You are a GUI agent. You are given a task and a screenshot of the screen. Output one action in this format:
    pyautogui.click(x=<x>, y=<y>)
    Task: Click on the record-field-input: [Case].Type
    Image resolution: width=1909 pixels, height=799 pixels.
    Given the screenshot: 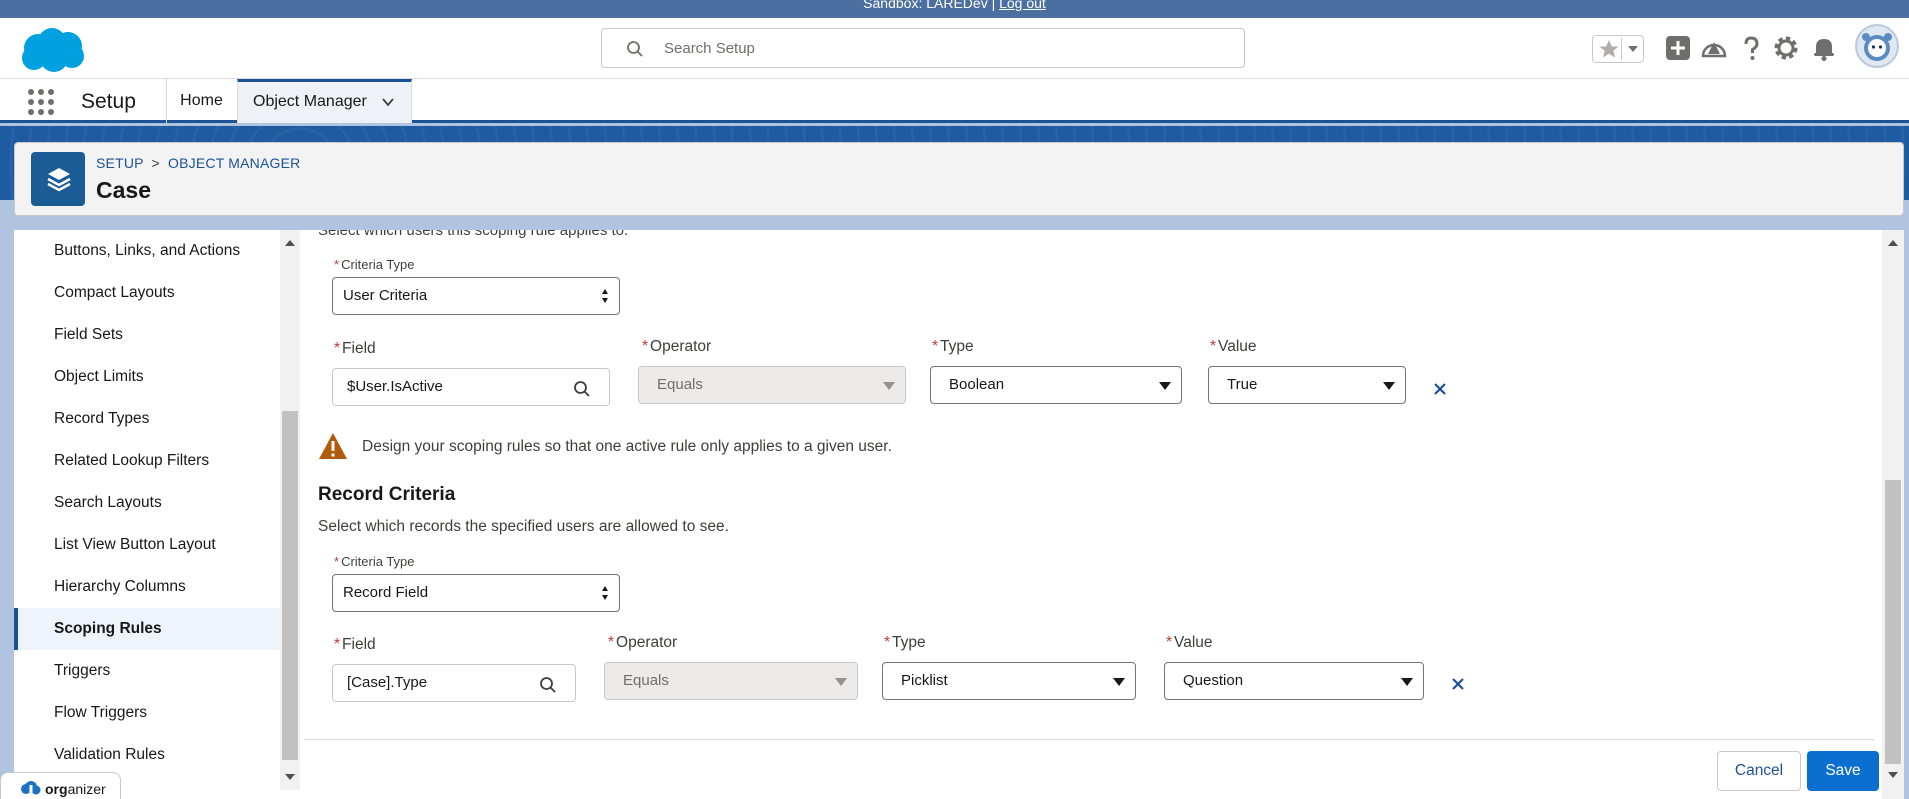 What is the action you would take?
    pyautogui.click(x=454, y=683)
    